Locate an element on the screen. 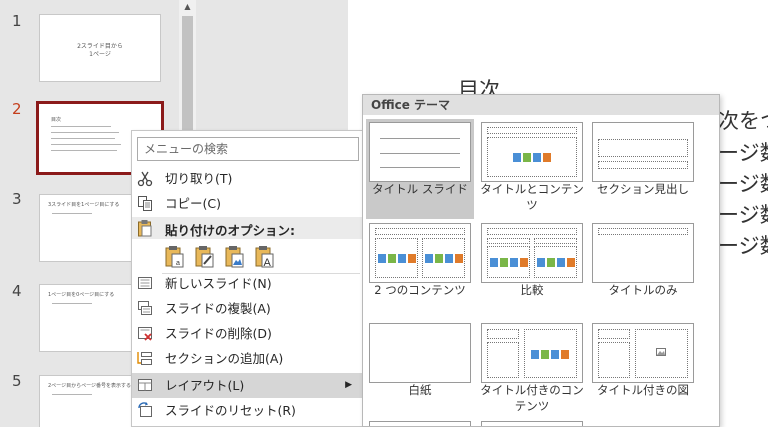 This screenshot has width=768, height=427. add-section-icon is located at coordinates (144, 358).